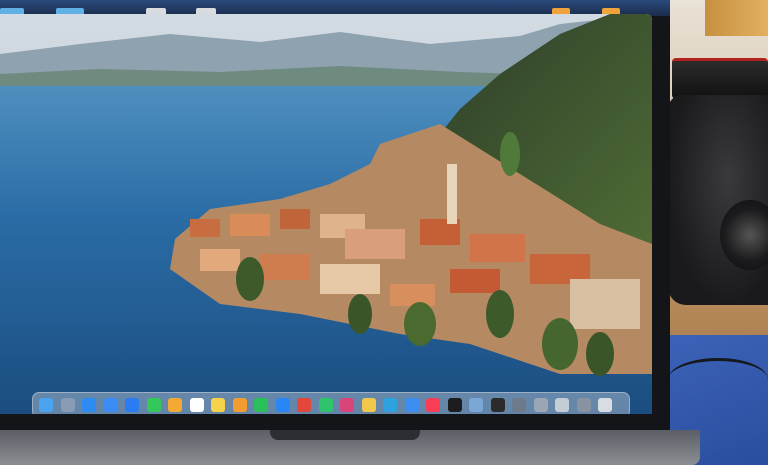 This screenshot has height=465, width=768. I want to click on photos-icon, so click(175, 405).